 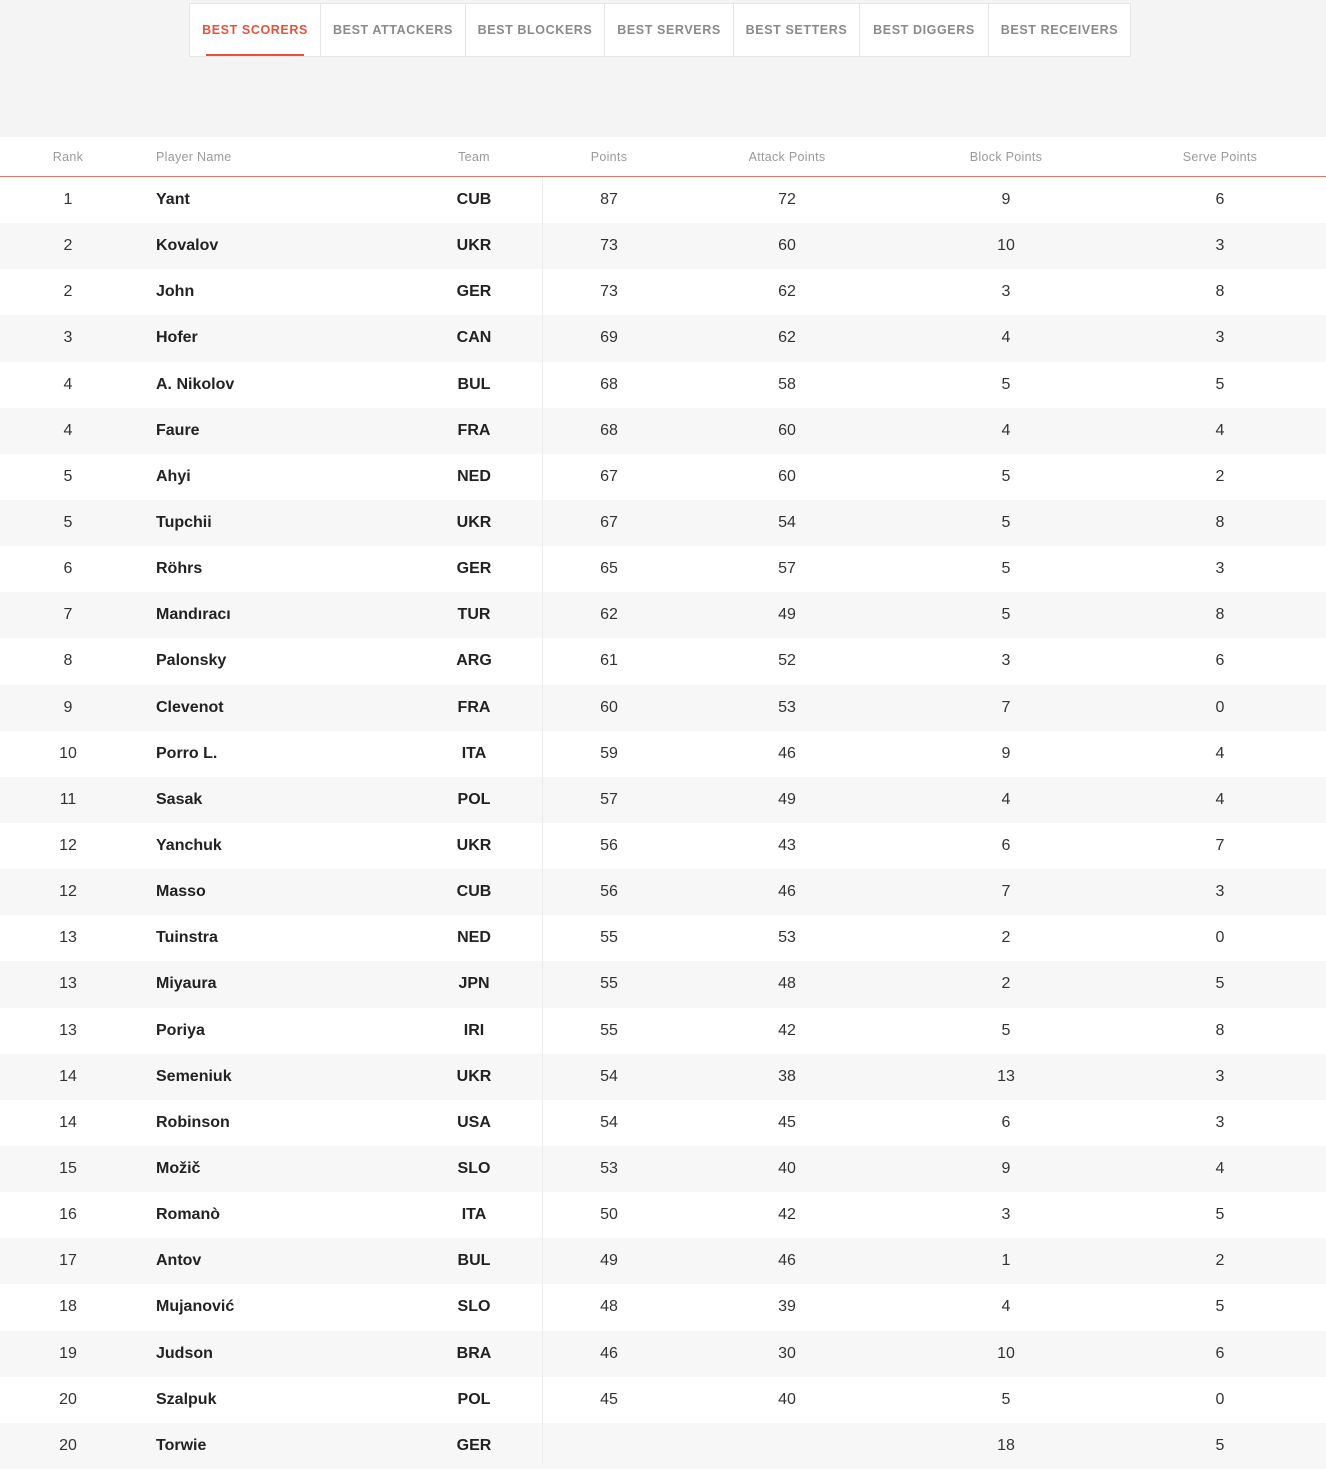 I want to click on cell-team: NED, so click(x=474, y=938).